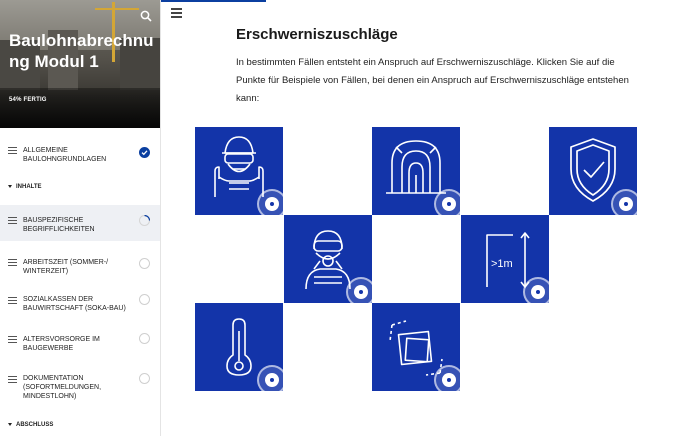 This screenshot has width=690, height=436. I want to click on course-progress-label: 54% FERTIG, so click(28, 100).